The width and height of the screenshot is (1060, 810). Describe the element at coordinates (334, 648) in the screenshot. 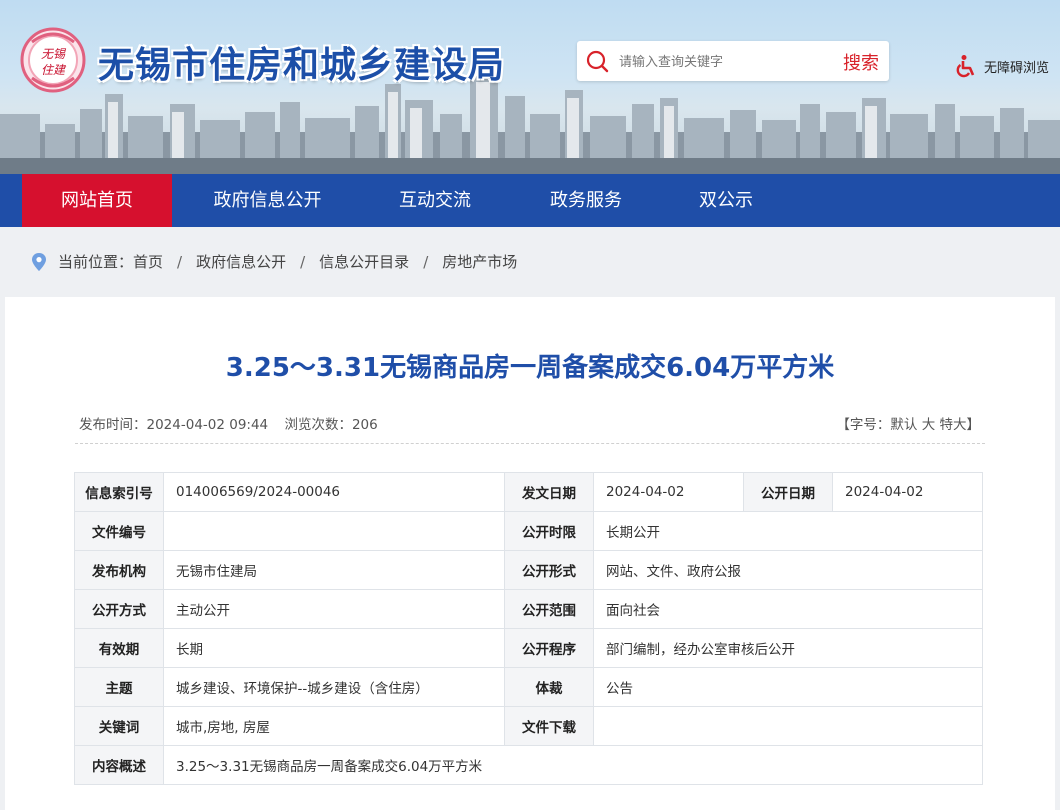

I see `validity-value: 长期` at that location.